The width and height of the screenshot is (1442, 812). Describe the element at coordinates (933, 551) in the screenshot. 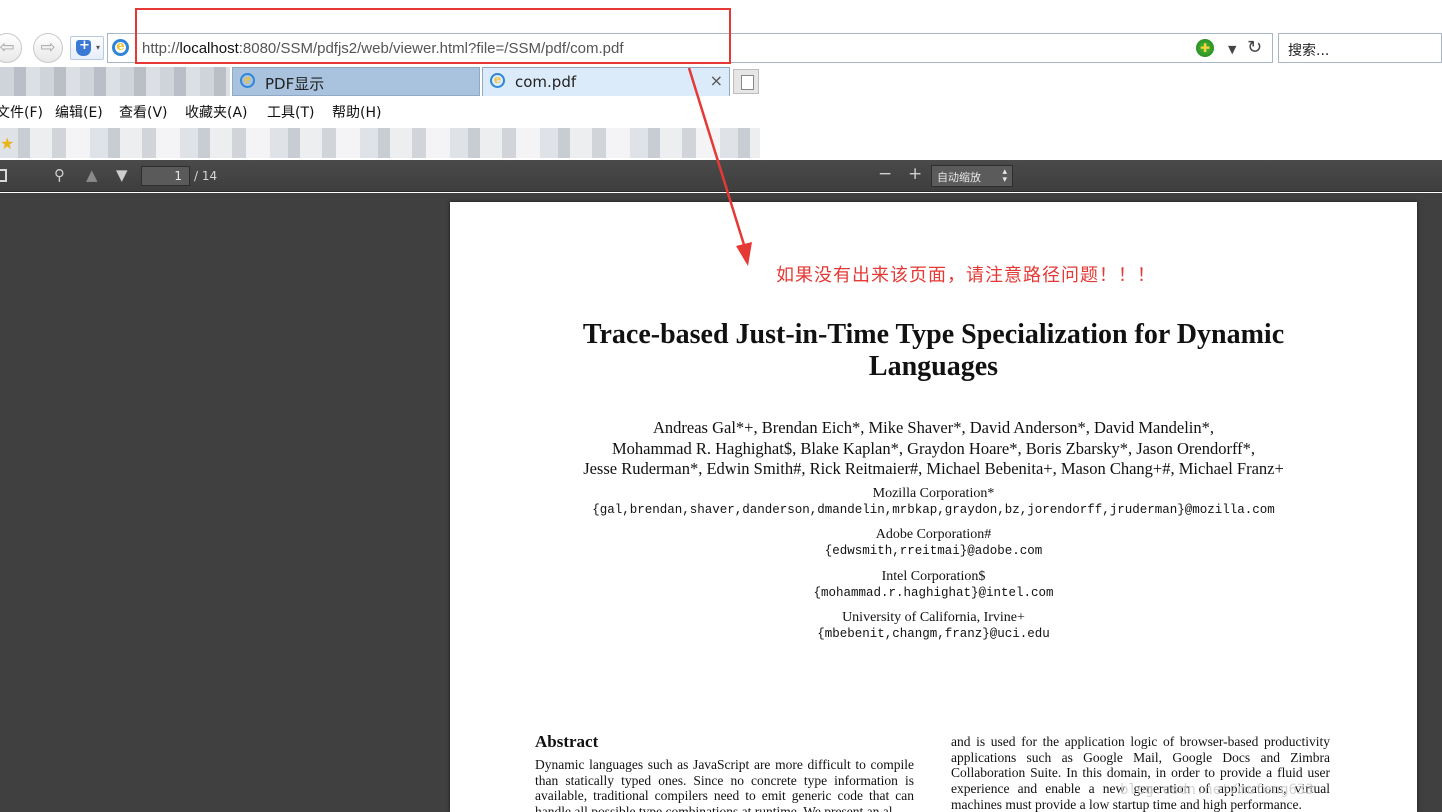

I see `affiliation-email: {edwsmith,rreitmai}@adobe.com` at that location.